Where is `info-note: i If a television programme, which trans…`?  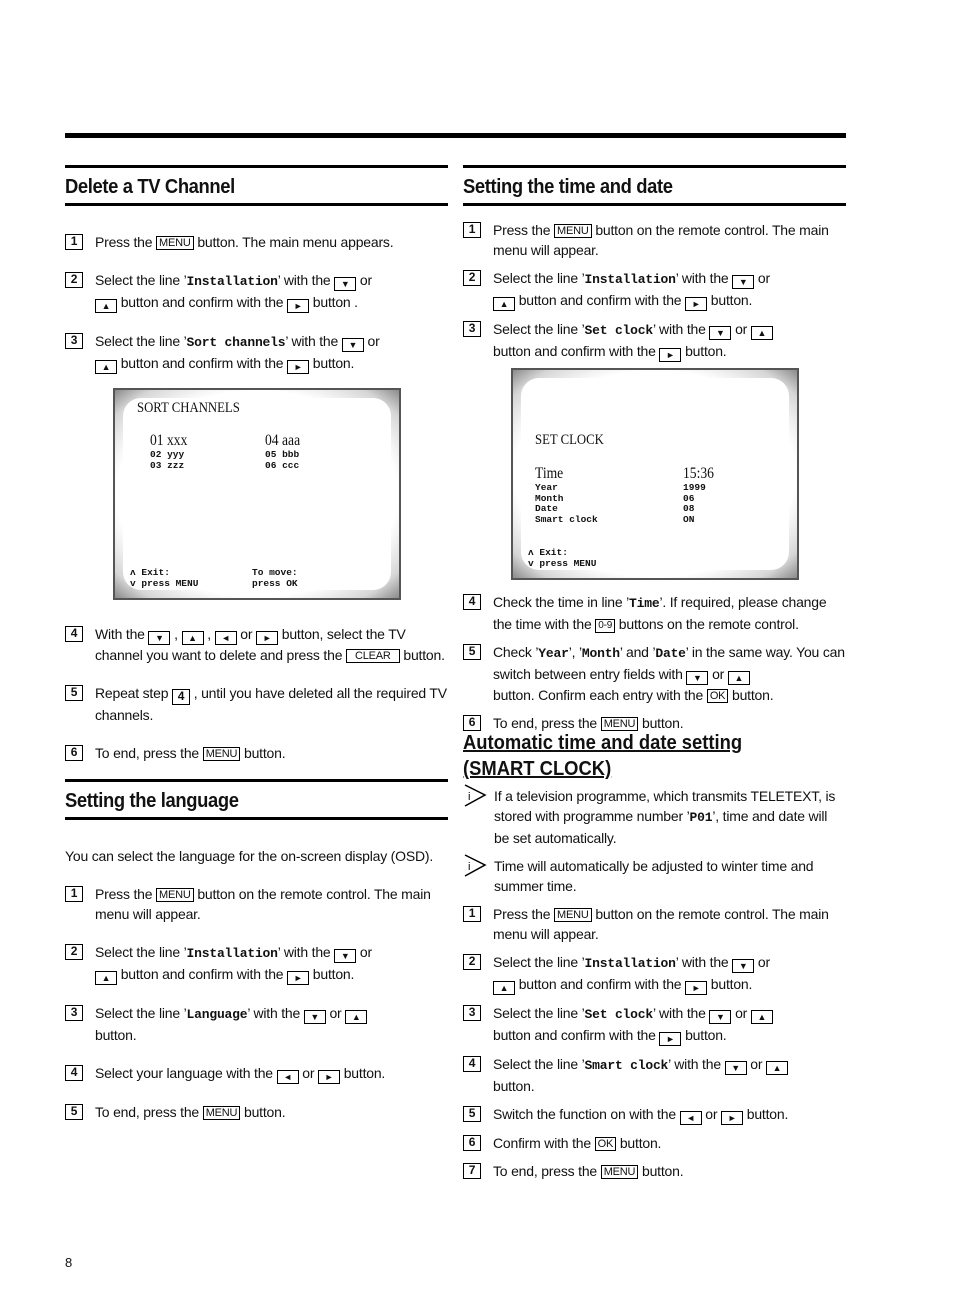 info-note: i If a television programme, which trans… is located at coordinates (654, 816).